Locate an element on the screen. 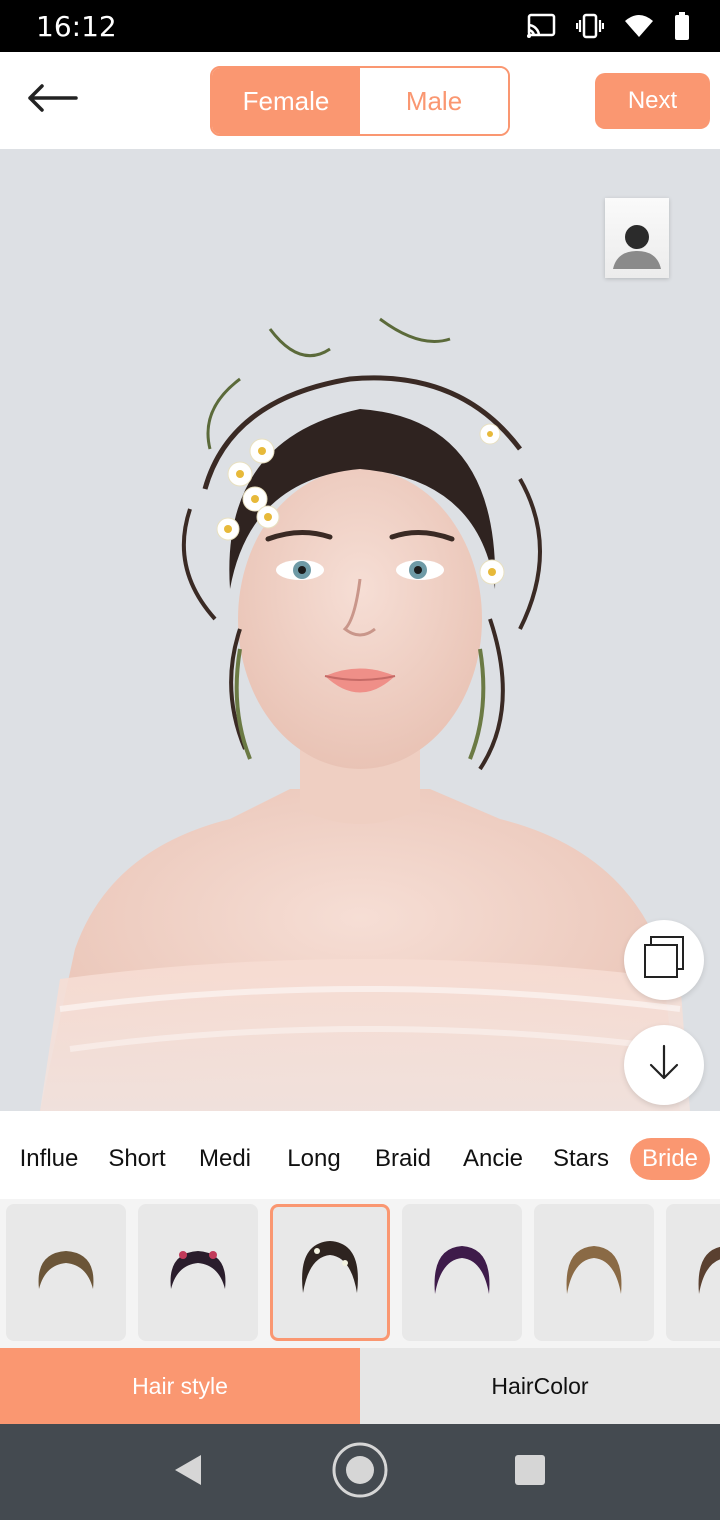 The height and width of the screenshot is (1520, 720). cast-icon is located at coordinates (541, 26).